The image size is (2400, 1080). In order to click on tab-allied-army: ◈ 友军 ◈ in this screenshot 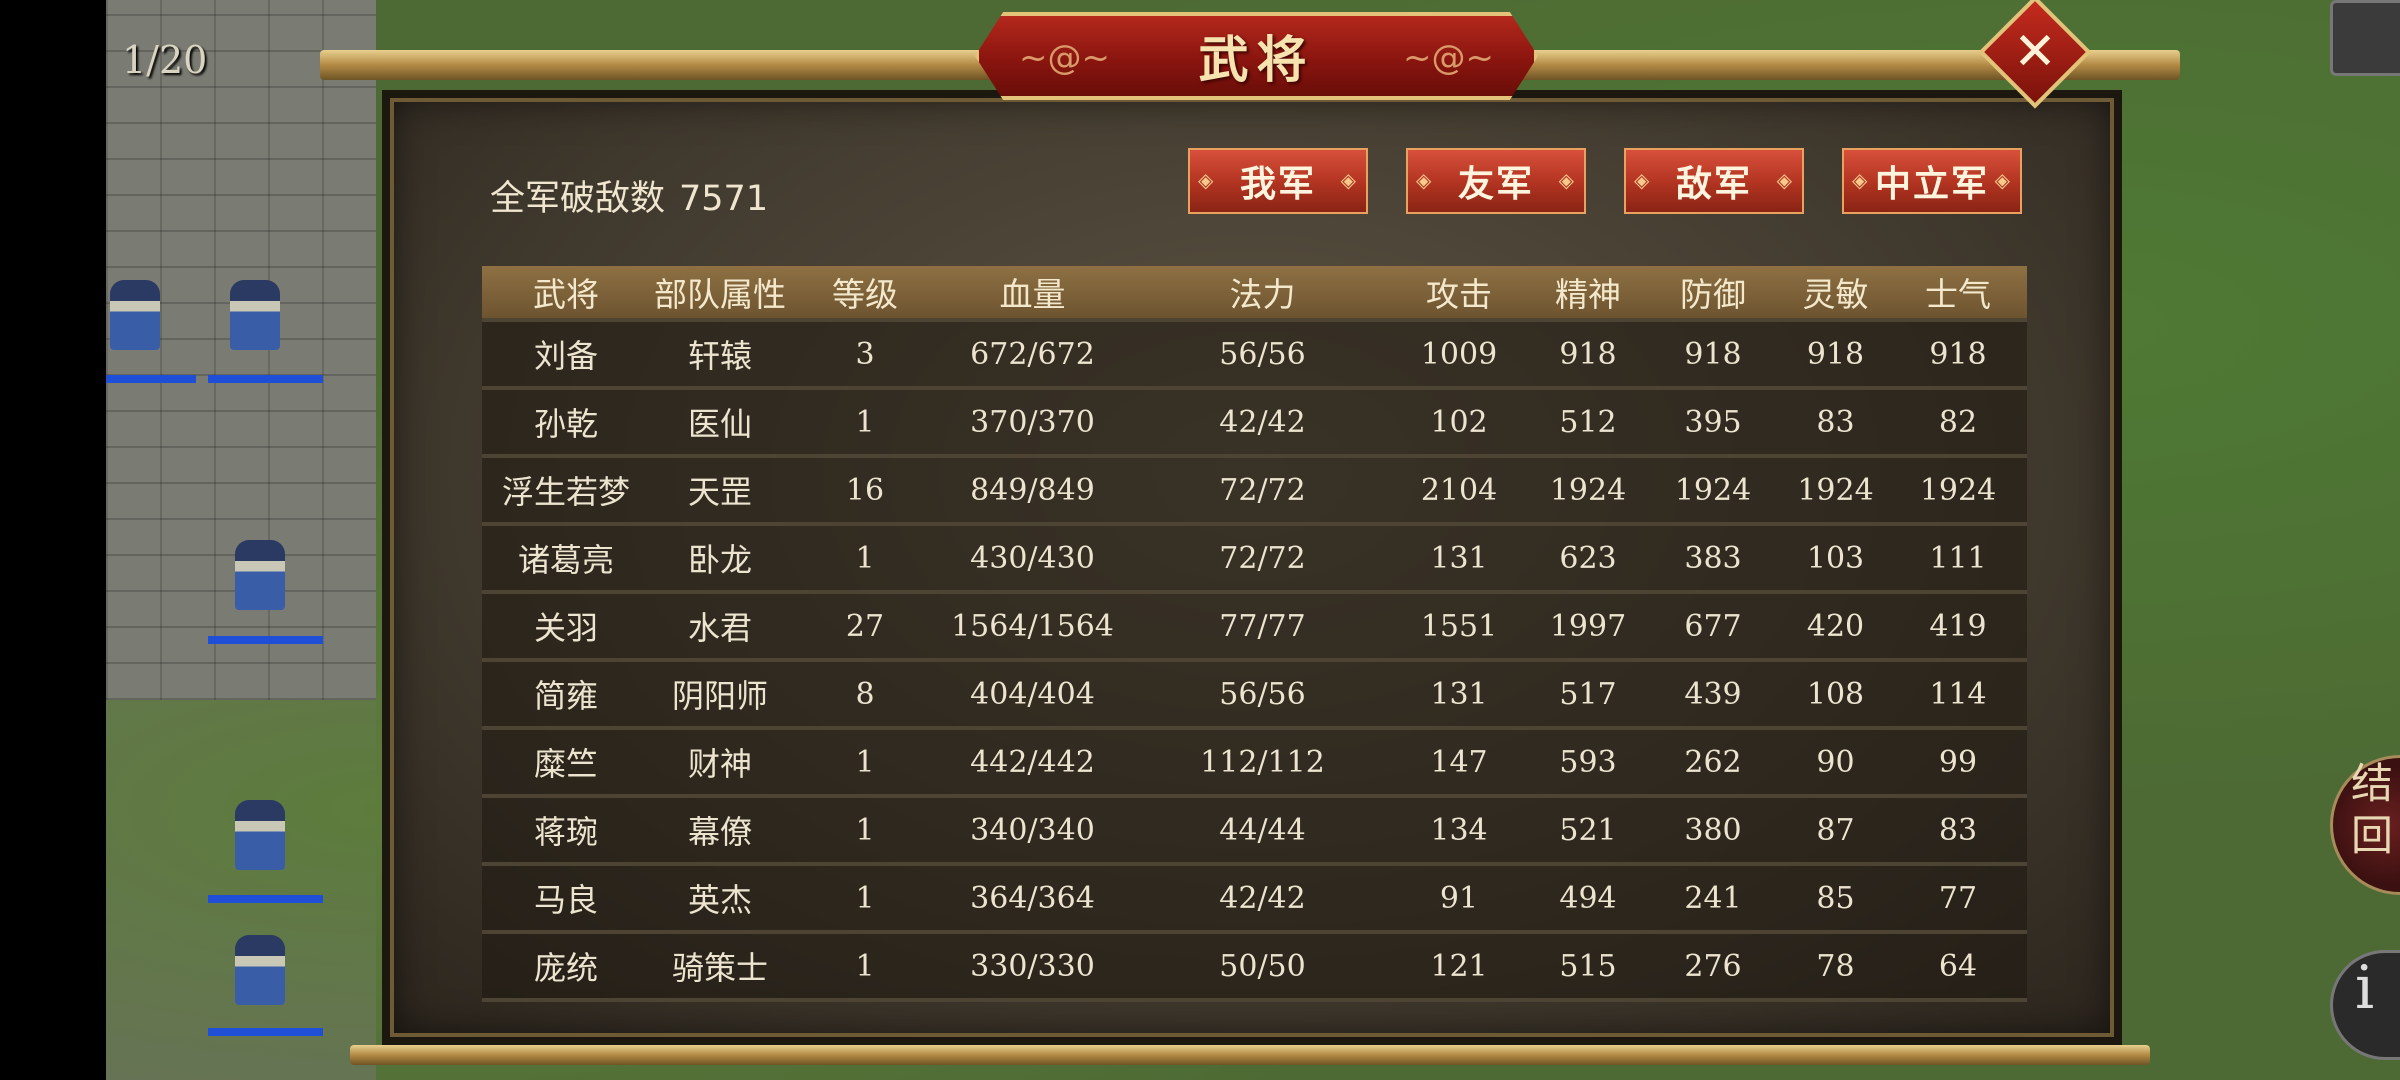, I will do `click(1496, 181)`.